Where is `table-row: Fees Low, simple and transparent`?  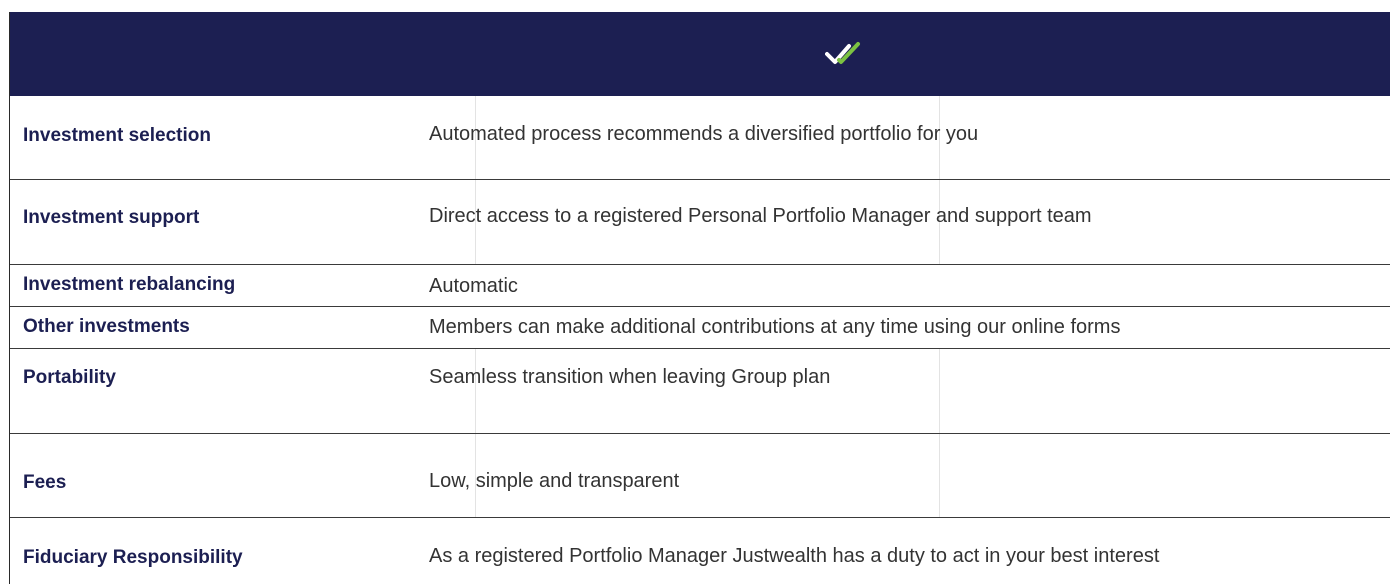
table-row: Fees Low, simple and transparent is located at coordinates (700, 476).